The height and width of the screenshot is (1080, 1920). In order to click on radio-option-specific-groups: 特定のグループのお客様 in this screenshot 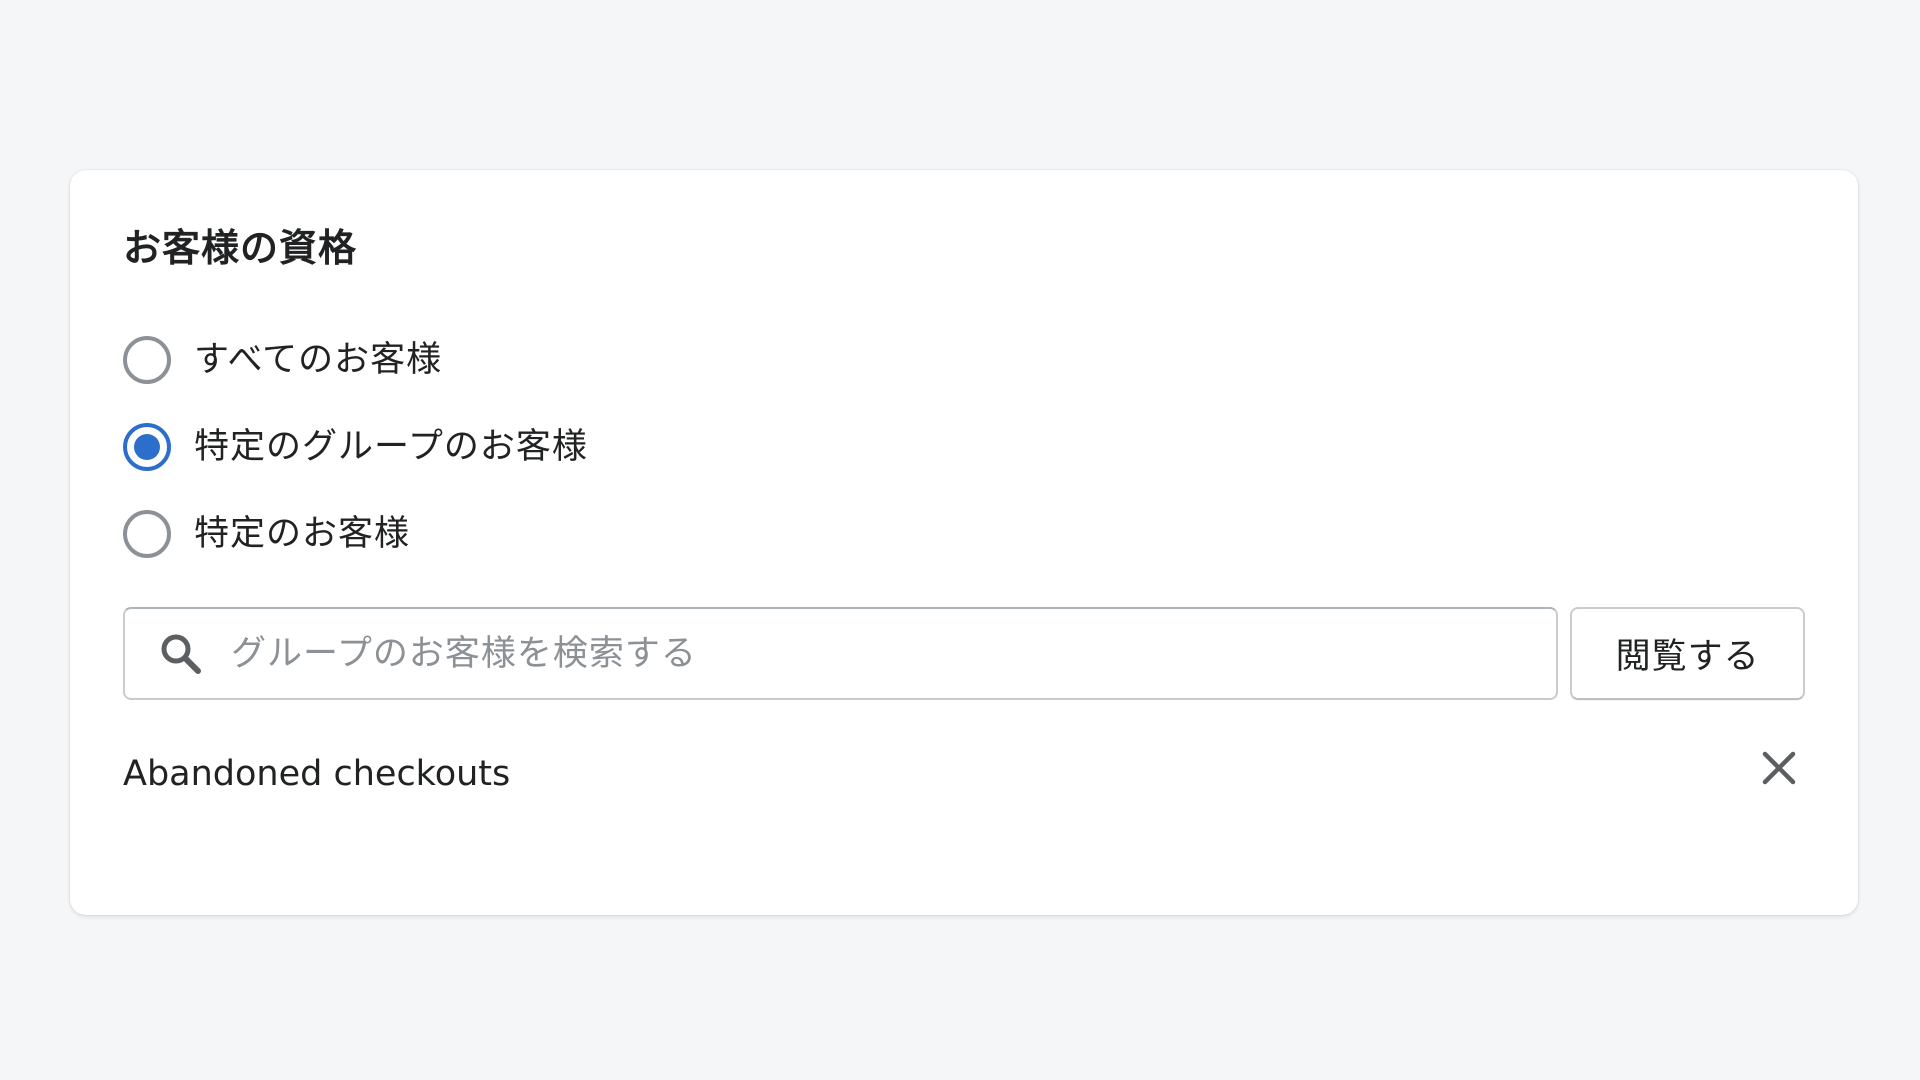, I will do `click(964, 447)`.